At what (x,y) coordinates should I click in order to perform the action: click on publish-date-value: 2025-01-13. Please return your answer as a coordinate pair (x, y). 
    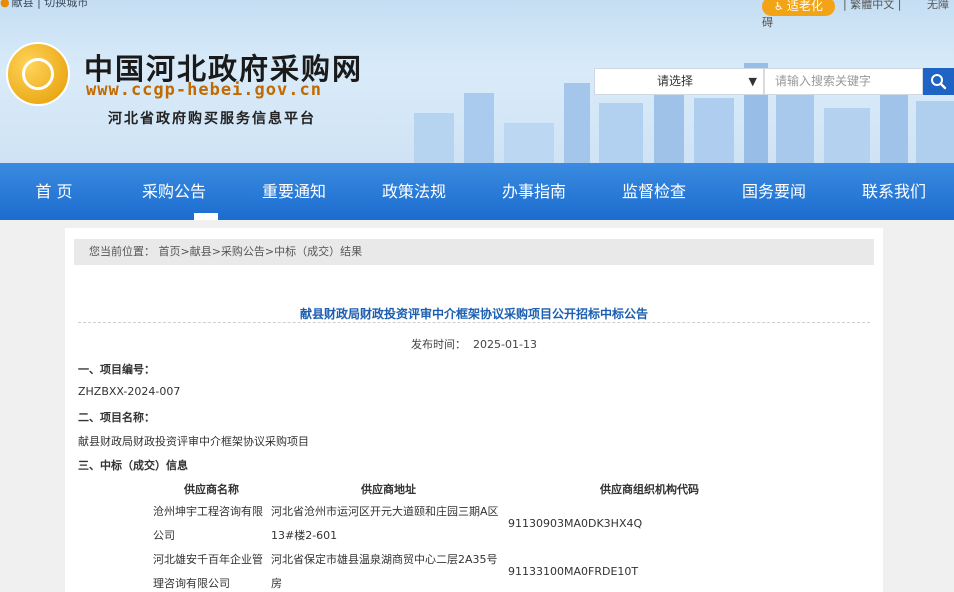
    Looking at the image, I should click on (505, 344).